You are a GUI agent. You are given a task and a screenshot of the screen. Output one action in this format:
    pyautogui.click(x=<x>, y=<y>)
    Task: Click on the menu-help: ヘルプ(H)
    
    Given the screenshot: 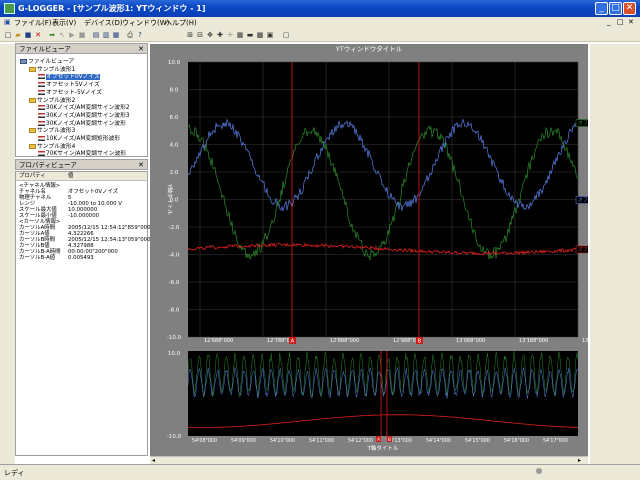 What is the action you would take?
    pyautogui.click(x=181, y=23)
    